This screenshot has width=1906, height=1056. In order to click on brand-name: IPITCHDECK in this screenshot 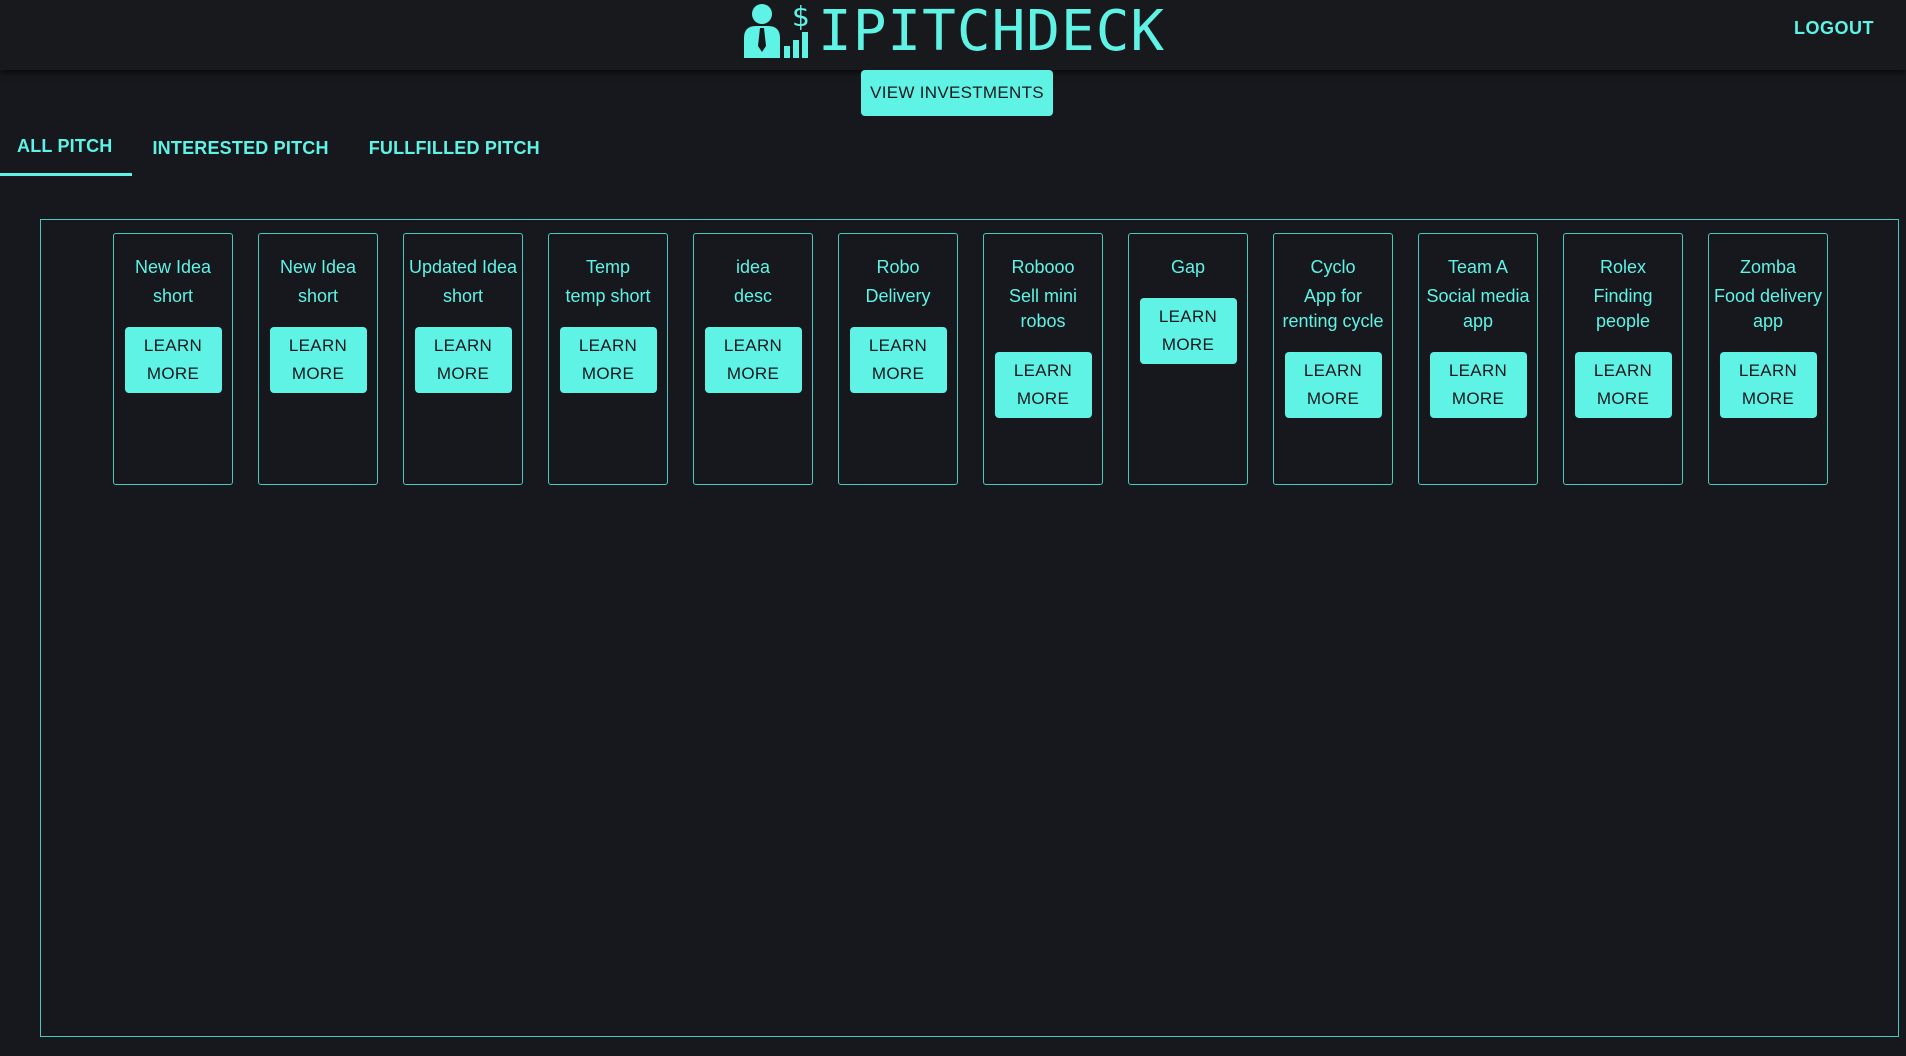, I will do `click(992, 32)`.